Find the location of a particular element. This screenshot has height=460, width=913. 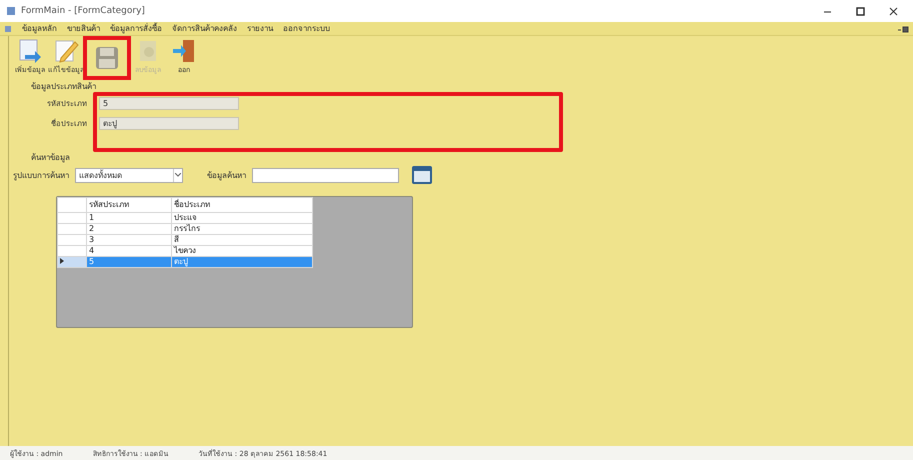

input-field: ตะปู is located at coordinates (169, 123).